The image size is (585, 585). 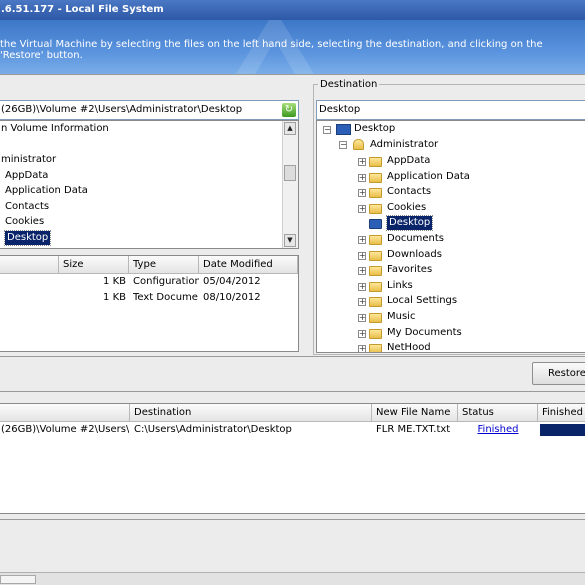 I want to click on window-title: .6.51.177 - Local File System, so click(x=292, y=10).